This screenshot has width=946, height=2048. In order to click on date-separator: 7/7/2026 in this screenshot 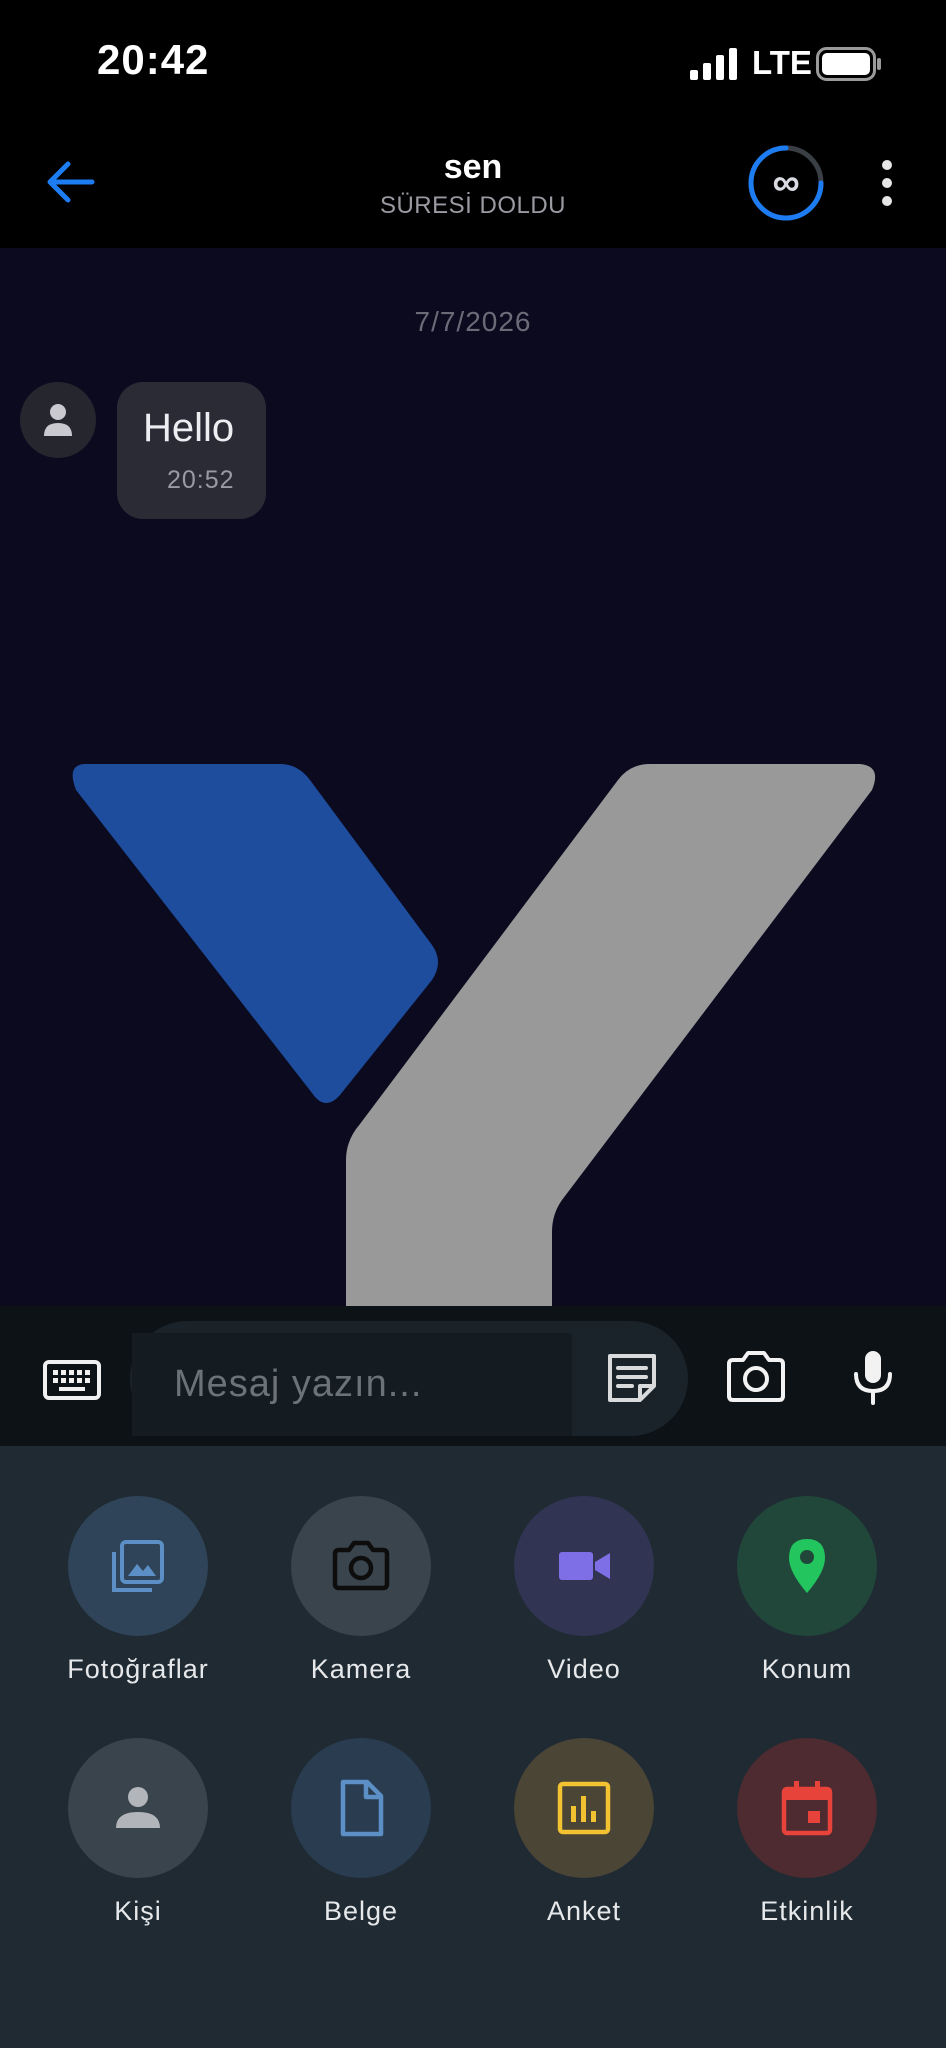, I will do `click(473, 321)`.